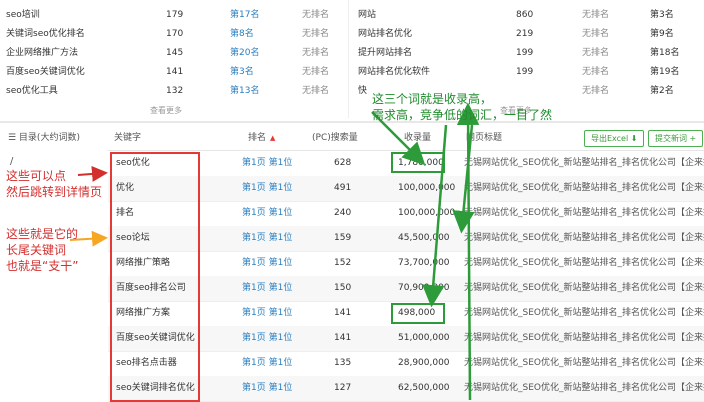  Describe the element at coordinates (54, 192) in the screenshot. I see `annotation-clickable-line2: 然后跳转到详情页` at that location.